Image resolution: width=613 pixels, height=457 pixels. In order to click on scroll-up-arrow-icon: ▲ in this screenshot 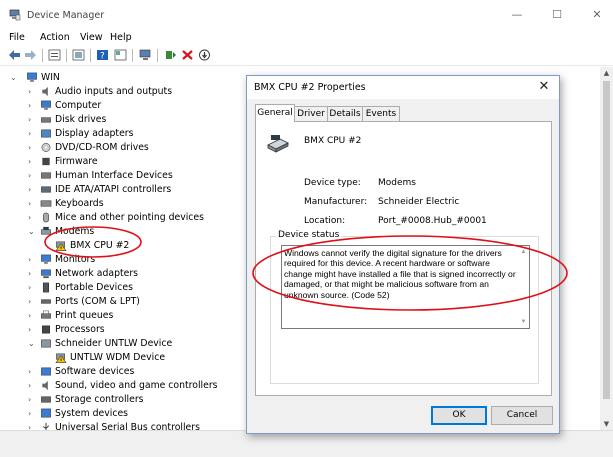, I will do `click(606, 73)`.